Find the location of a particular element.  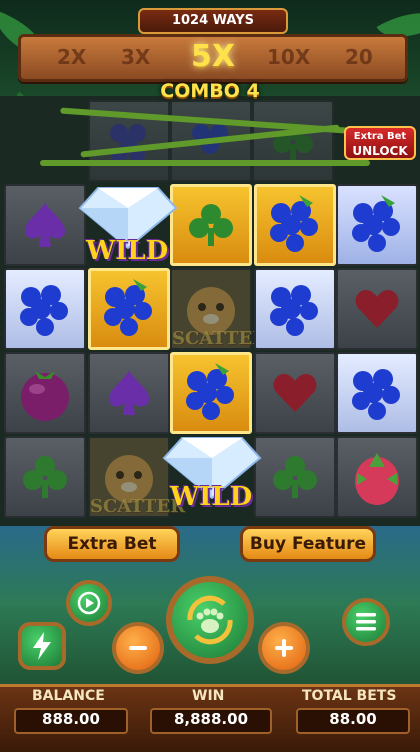

increase-bet-button is located at coordinates (284, 648).